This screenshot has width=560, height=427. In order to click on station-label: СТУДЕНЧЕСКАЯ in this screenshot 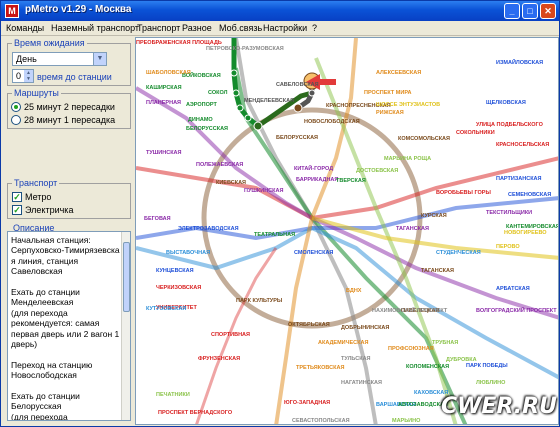, I will do `click(458, 253)`.